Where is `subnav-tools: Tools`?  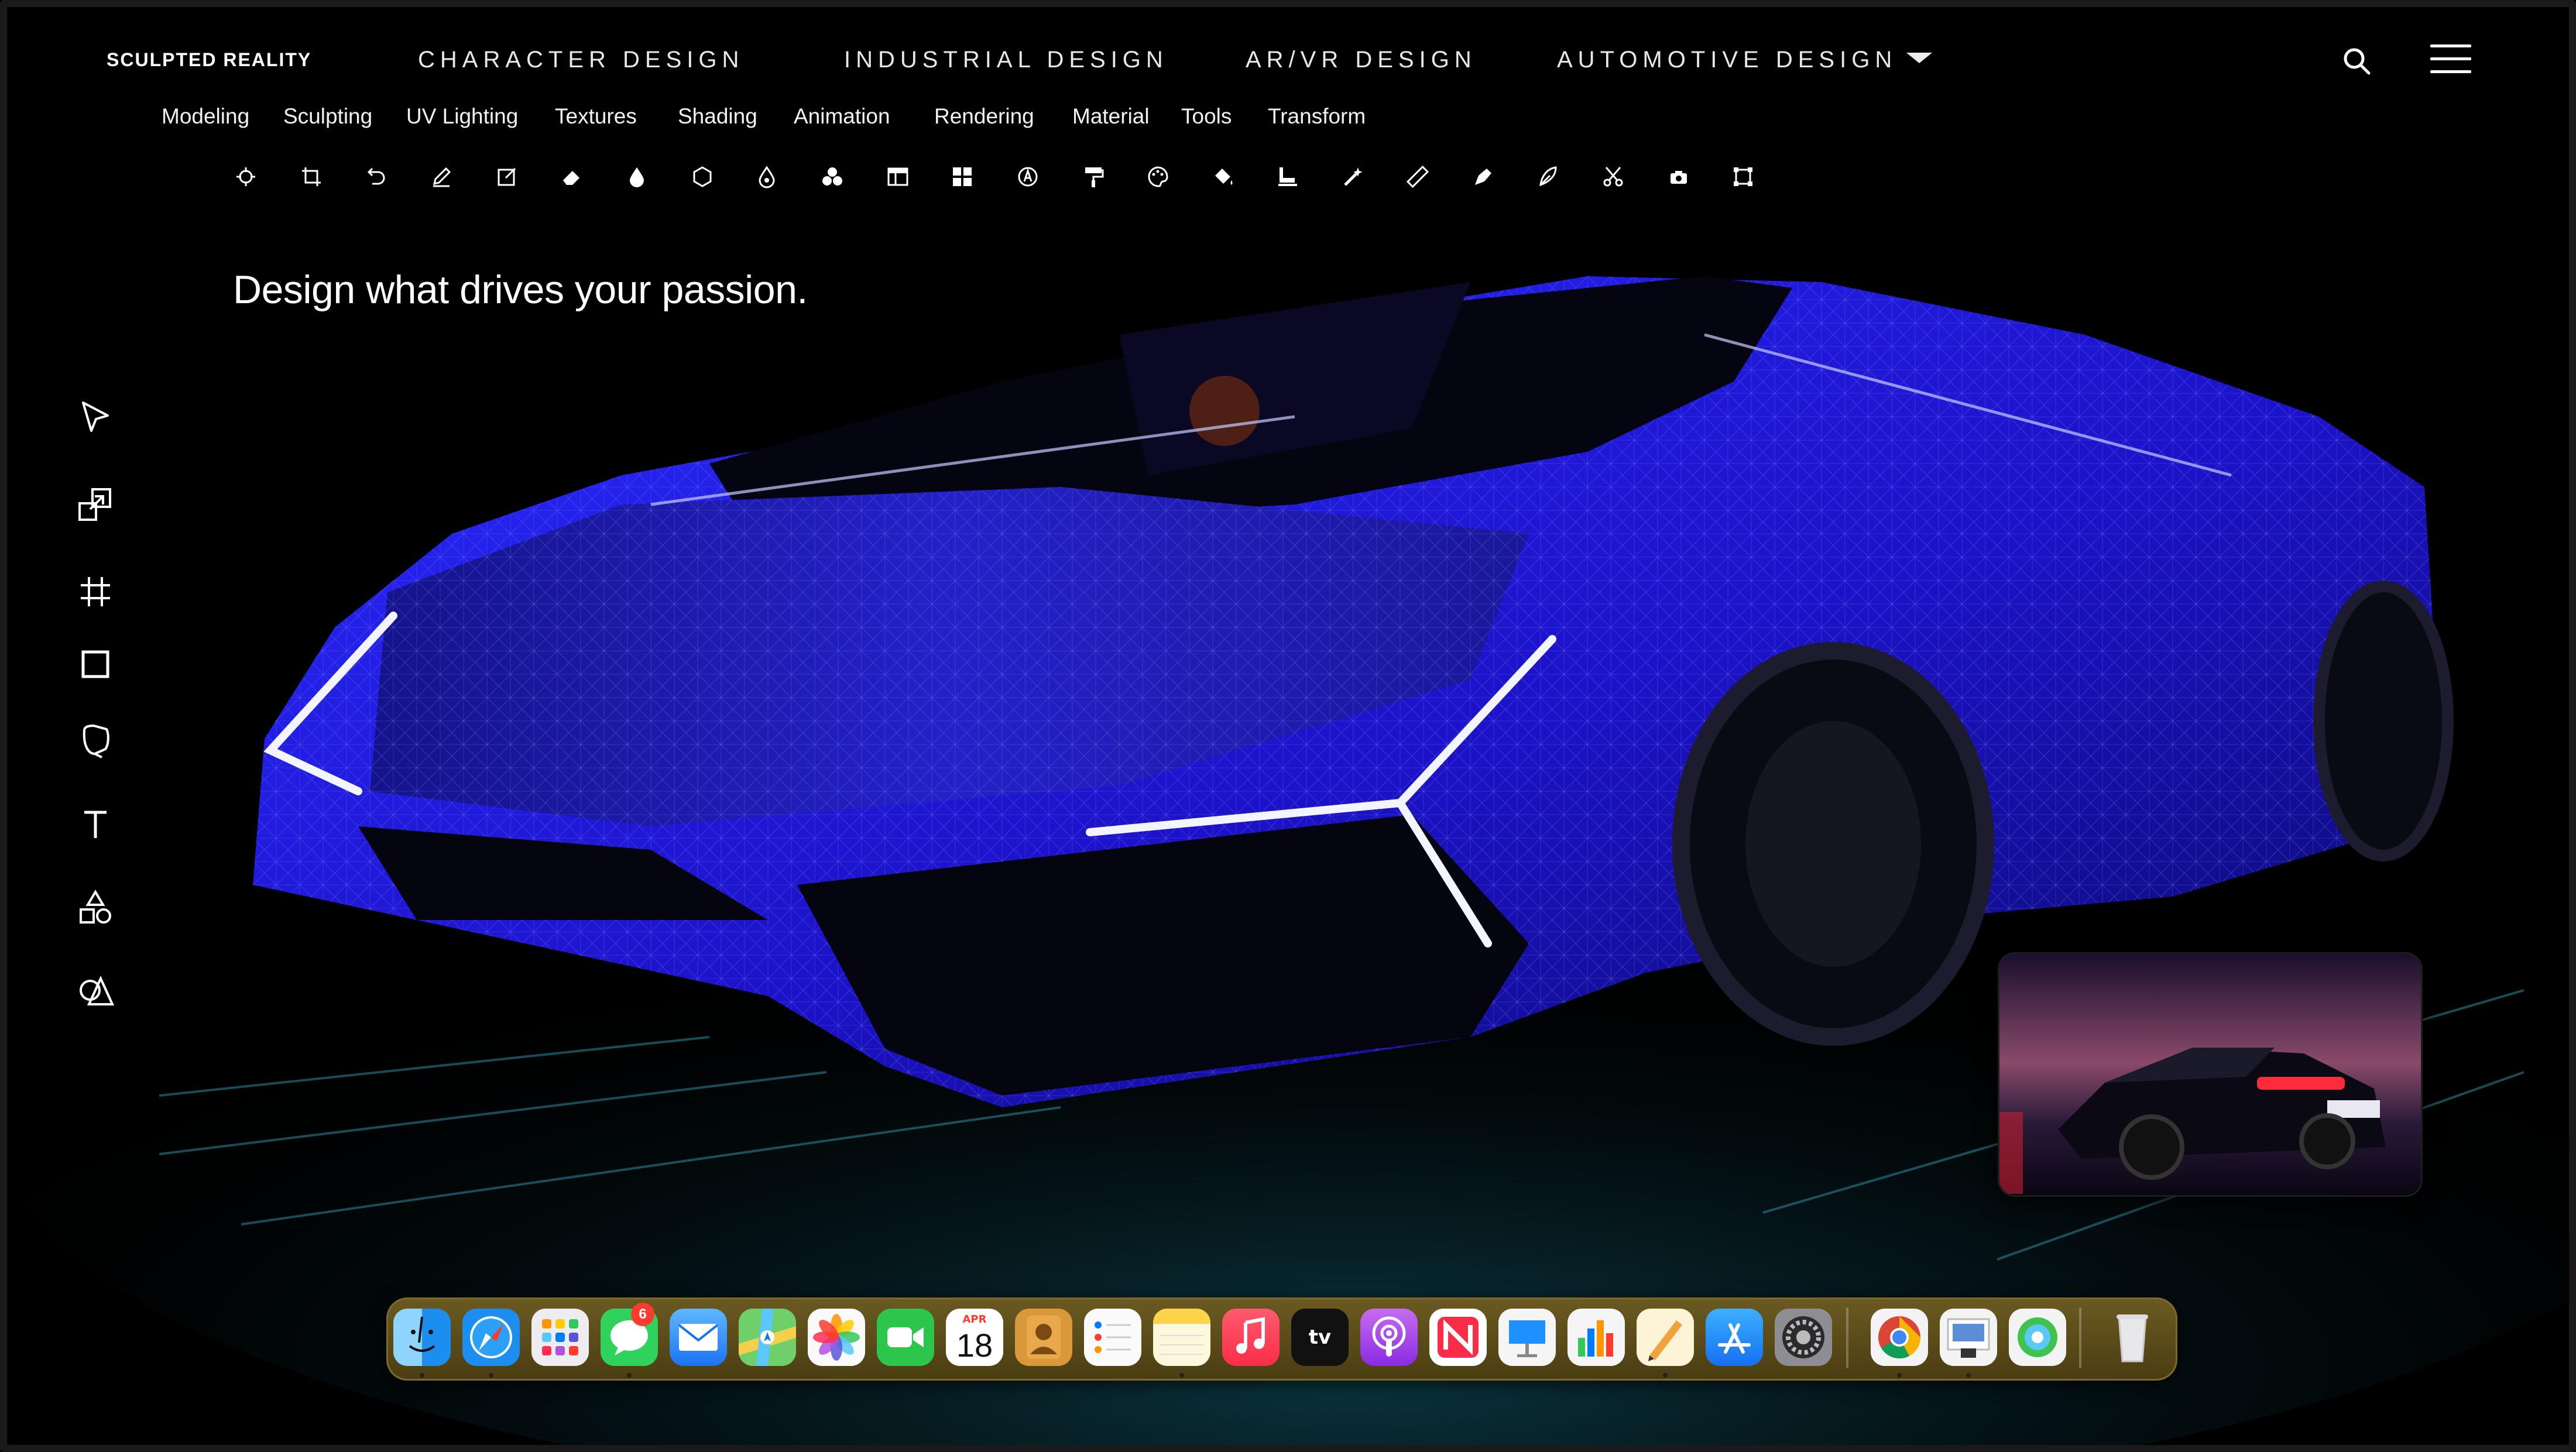
subnav-tools: Tools is located at coordinates (1206, 116).